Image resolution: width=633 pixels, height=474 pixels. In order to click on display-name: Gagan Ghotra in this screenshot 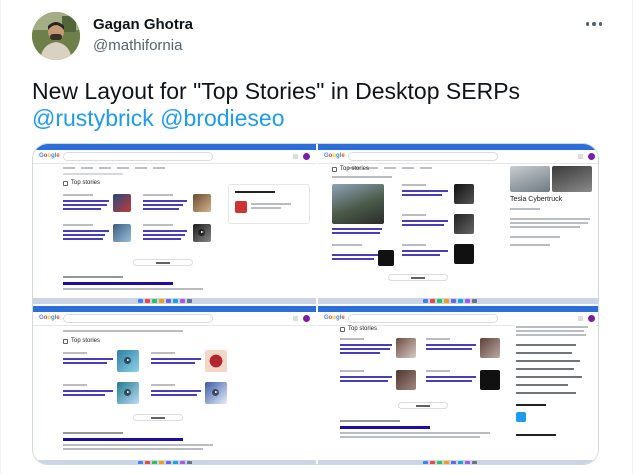, I will do `click(143, 25)`.